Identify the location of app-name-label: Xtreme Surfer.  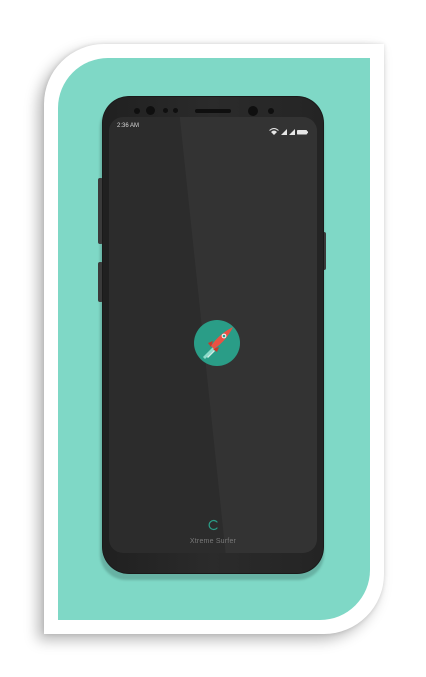
(213, 541).